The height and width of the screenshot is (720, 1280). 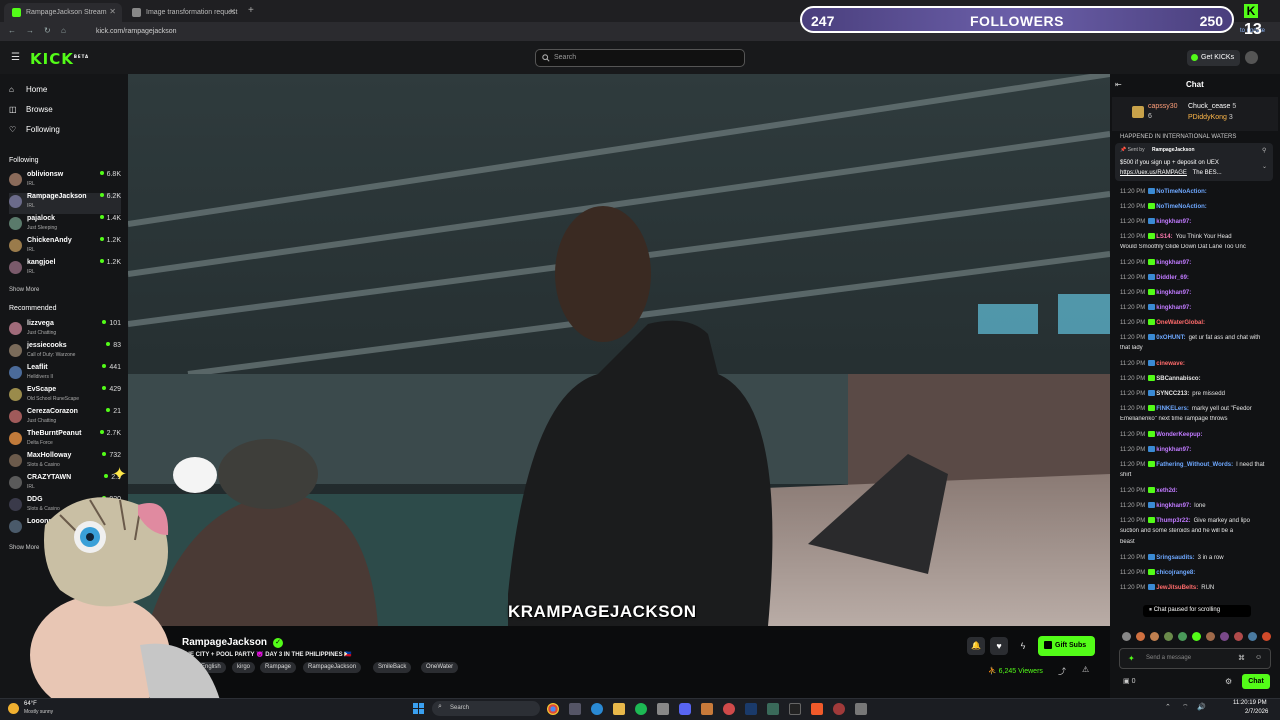 What do you see at coordinates (1181, 207) in the screenshot?
I see `chat-username: NoTimeNoAction:` at bounding box center [1181, 207].